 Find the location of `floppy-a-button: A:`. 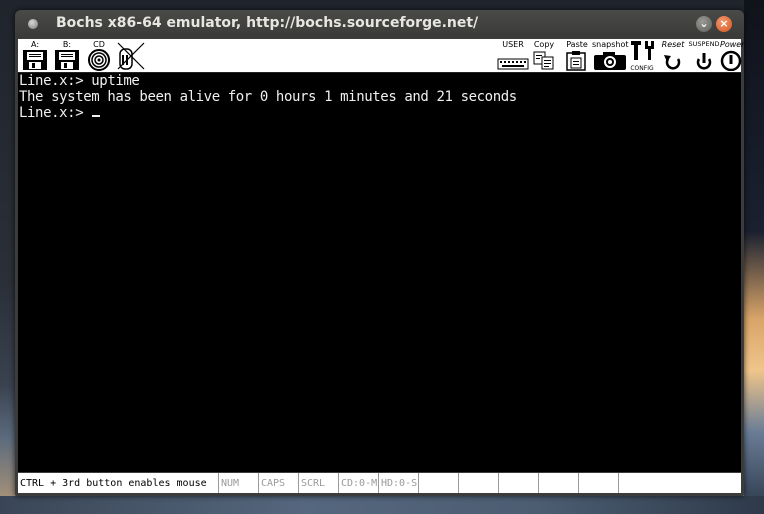

floppy-a-button: A: is located at coordinates (35, 55).